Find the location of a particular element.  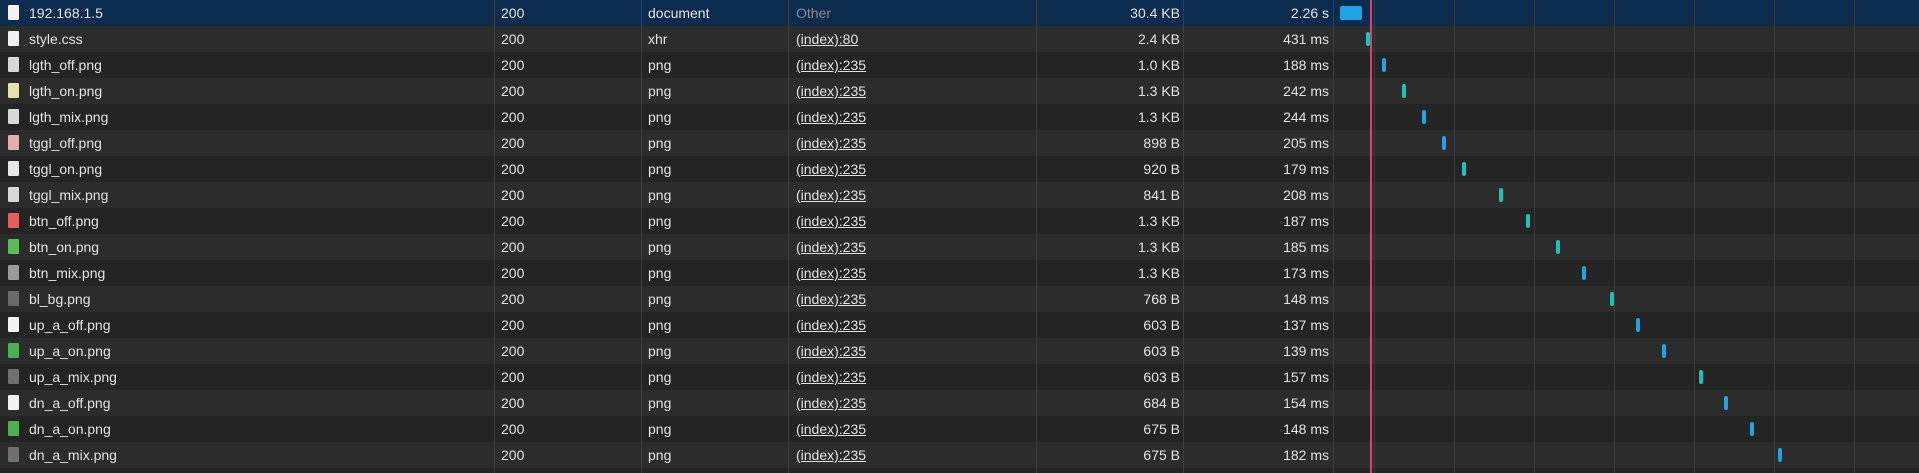

name-cell: up_a_on.png is located at coordinates (247, 351).